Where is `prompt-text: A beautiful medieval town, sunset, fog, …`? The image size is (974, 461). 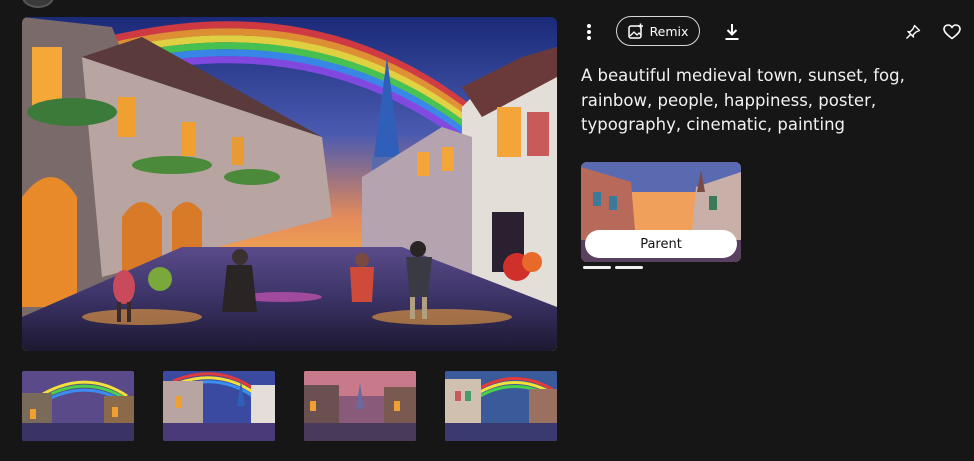
prompt-text: A beautiful medieval town, sunset, fog, … is located at coordinates (743, 100).